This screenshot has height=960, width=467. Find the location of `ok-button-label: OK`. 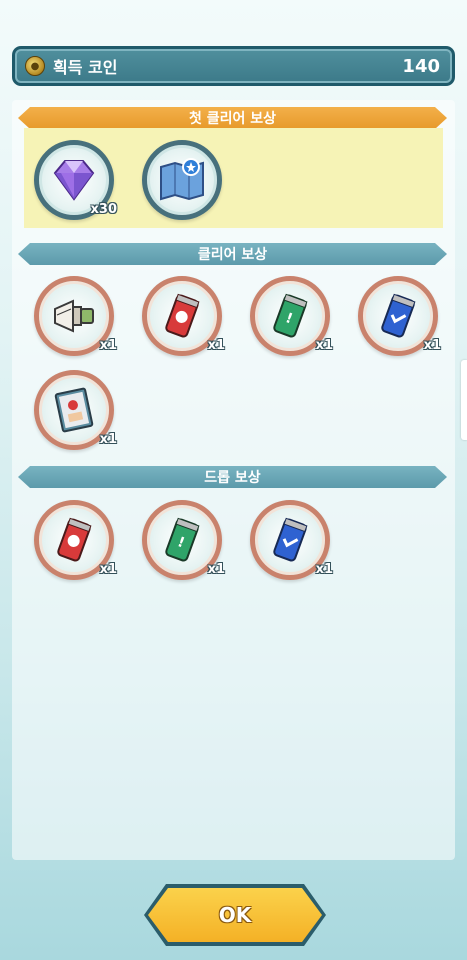

ok-button-label: OK is located at coordinates (235, 915).